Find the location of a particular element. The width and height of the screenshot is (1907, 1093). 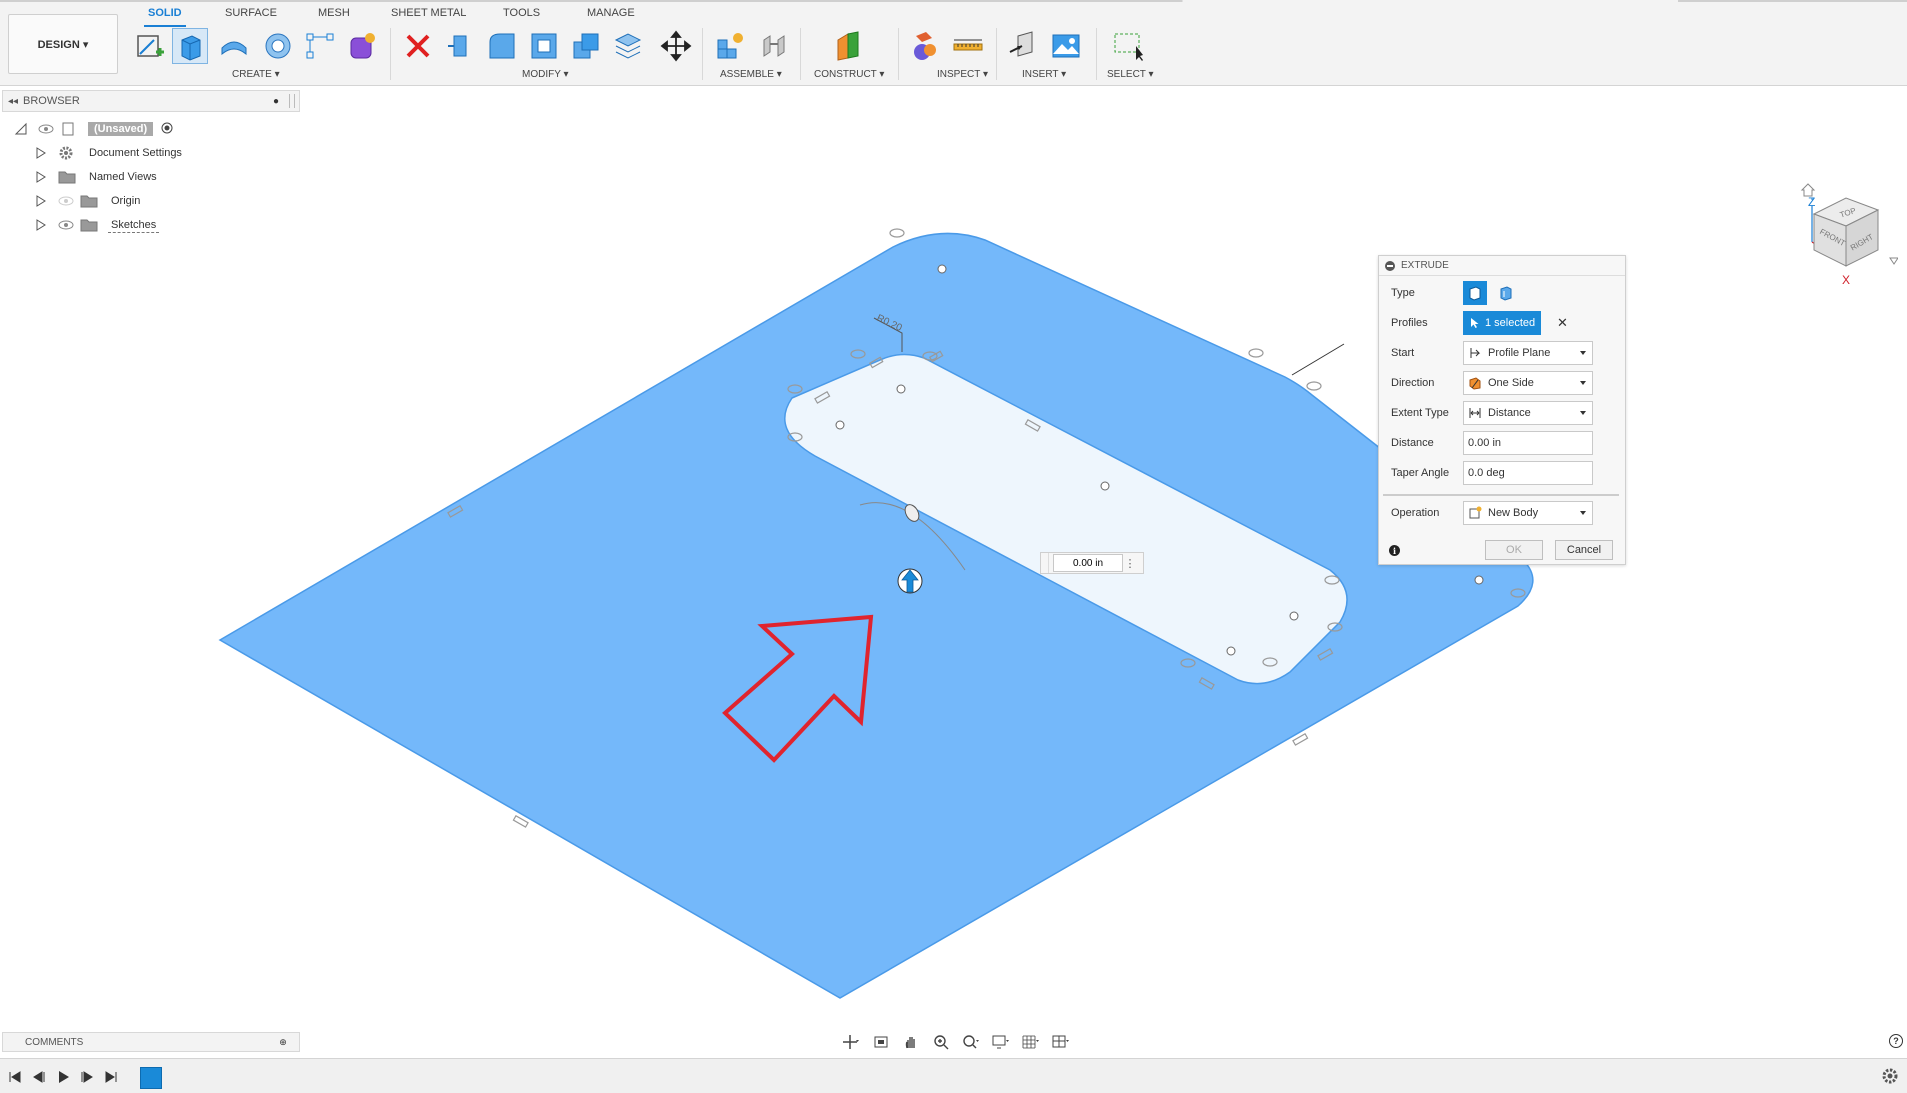

extent-type-dropdown: Distance is located at coordinates (1528, 413).